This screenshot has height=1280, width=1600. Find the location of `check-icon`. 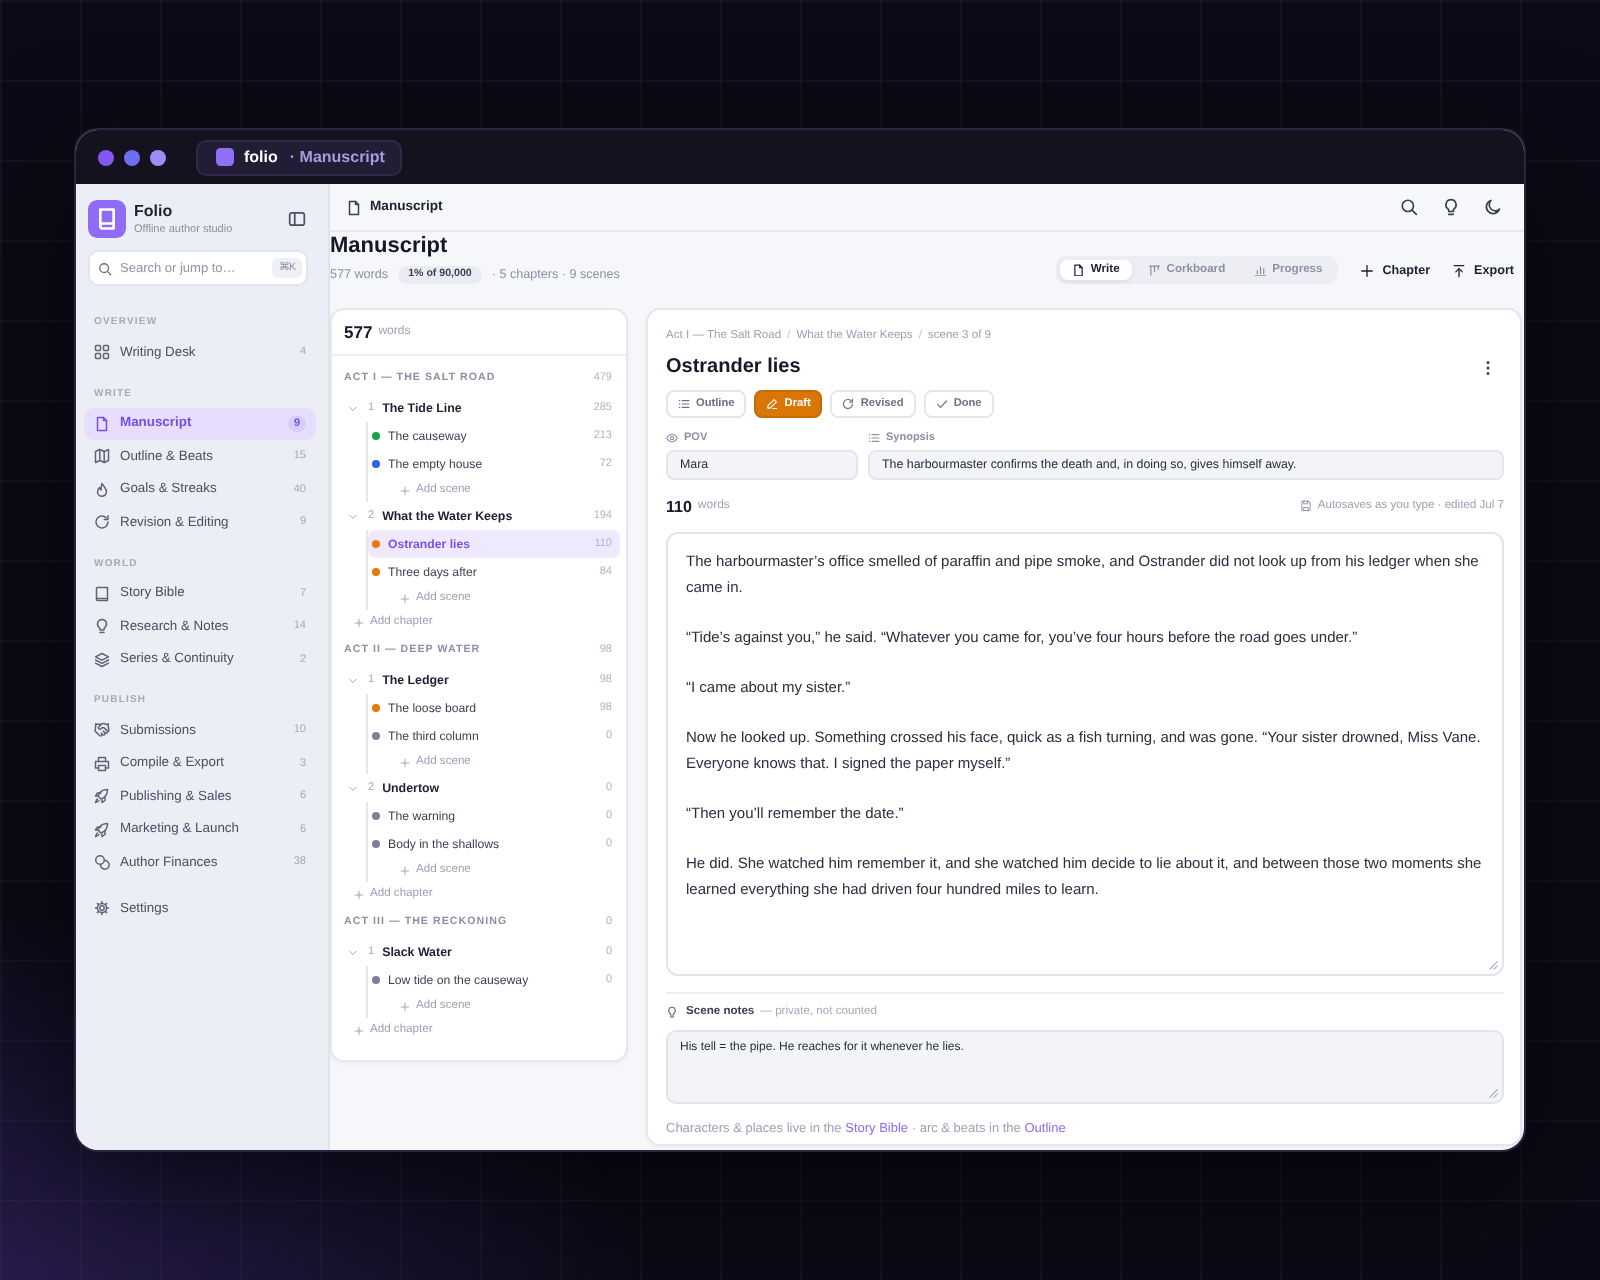

check-icon is located at coordinates (941, 404).